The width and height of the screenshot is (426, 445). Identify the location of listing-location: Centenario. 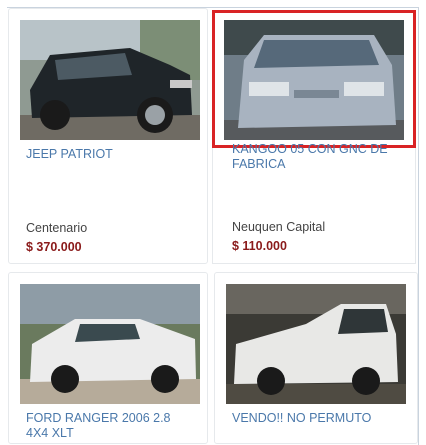
(57, 228).